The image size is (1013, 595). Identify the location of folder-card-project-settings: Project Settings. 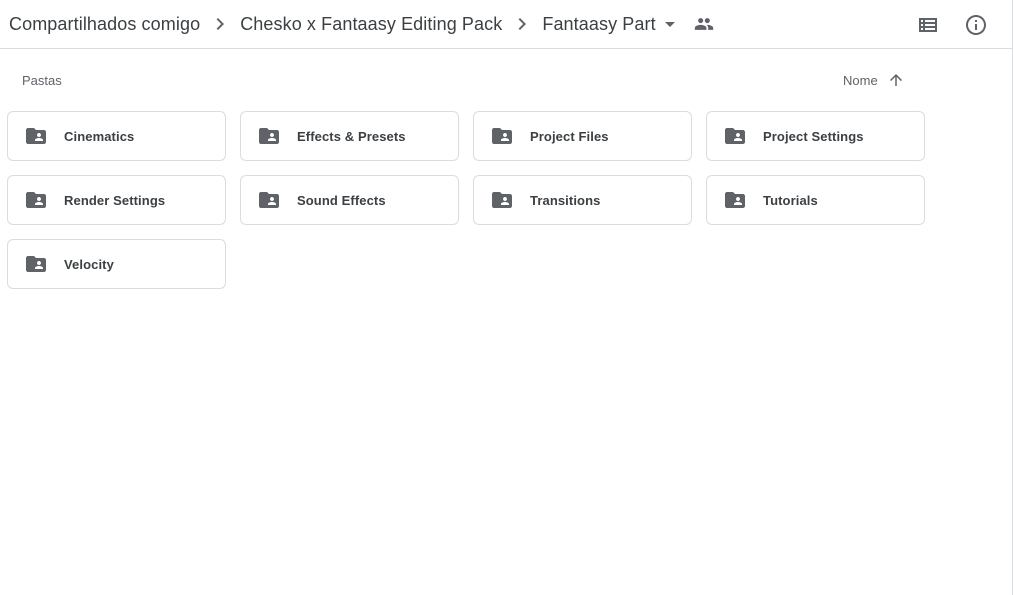
(815, 136).